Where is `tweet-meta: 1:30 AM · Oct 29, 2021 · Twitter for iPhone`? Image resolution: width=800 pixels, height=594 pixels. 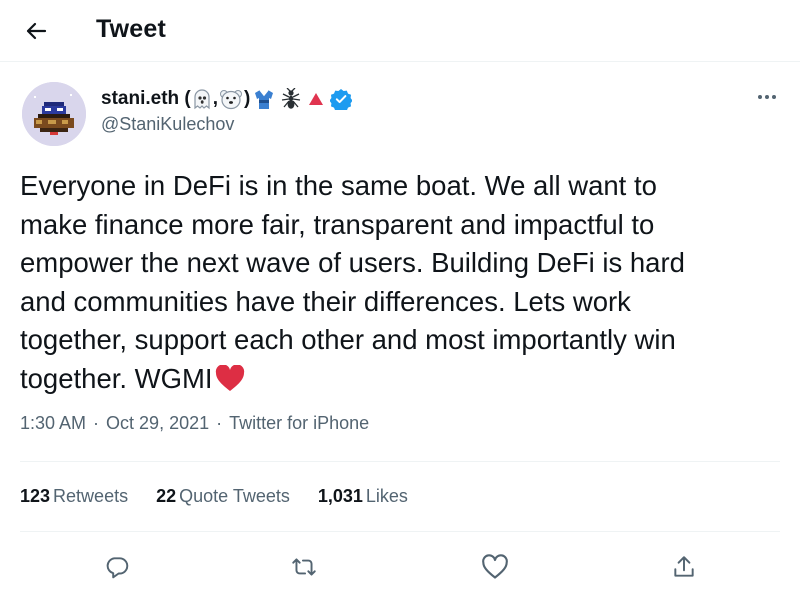
tweet-meta: 1:30 AM · Oct 29, 2021 · Twitter for iPhone is located at coordinates (195, 423).